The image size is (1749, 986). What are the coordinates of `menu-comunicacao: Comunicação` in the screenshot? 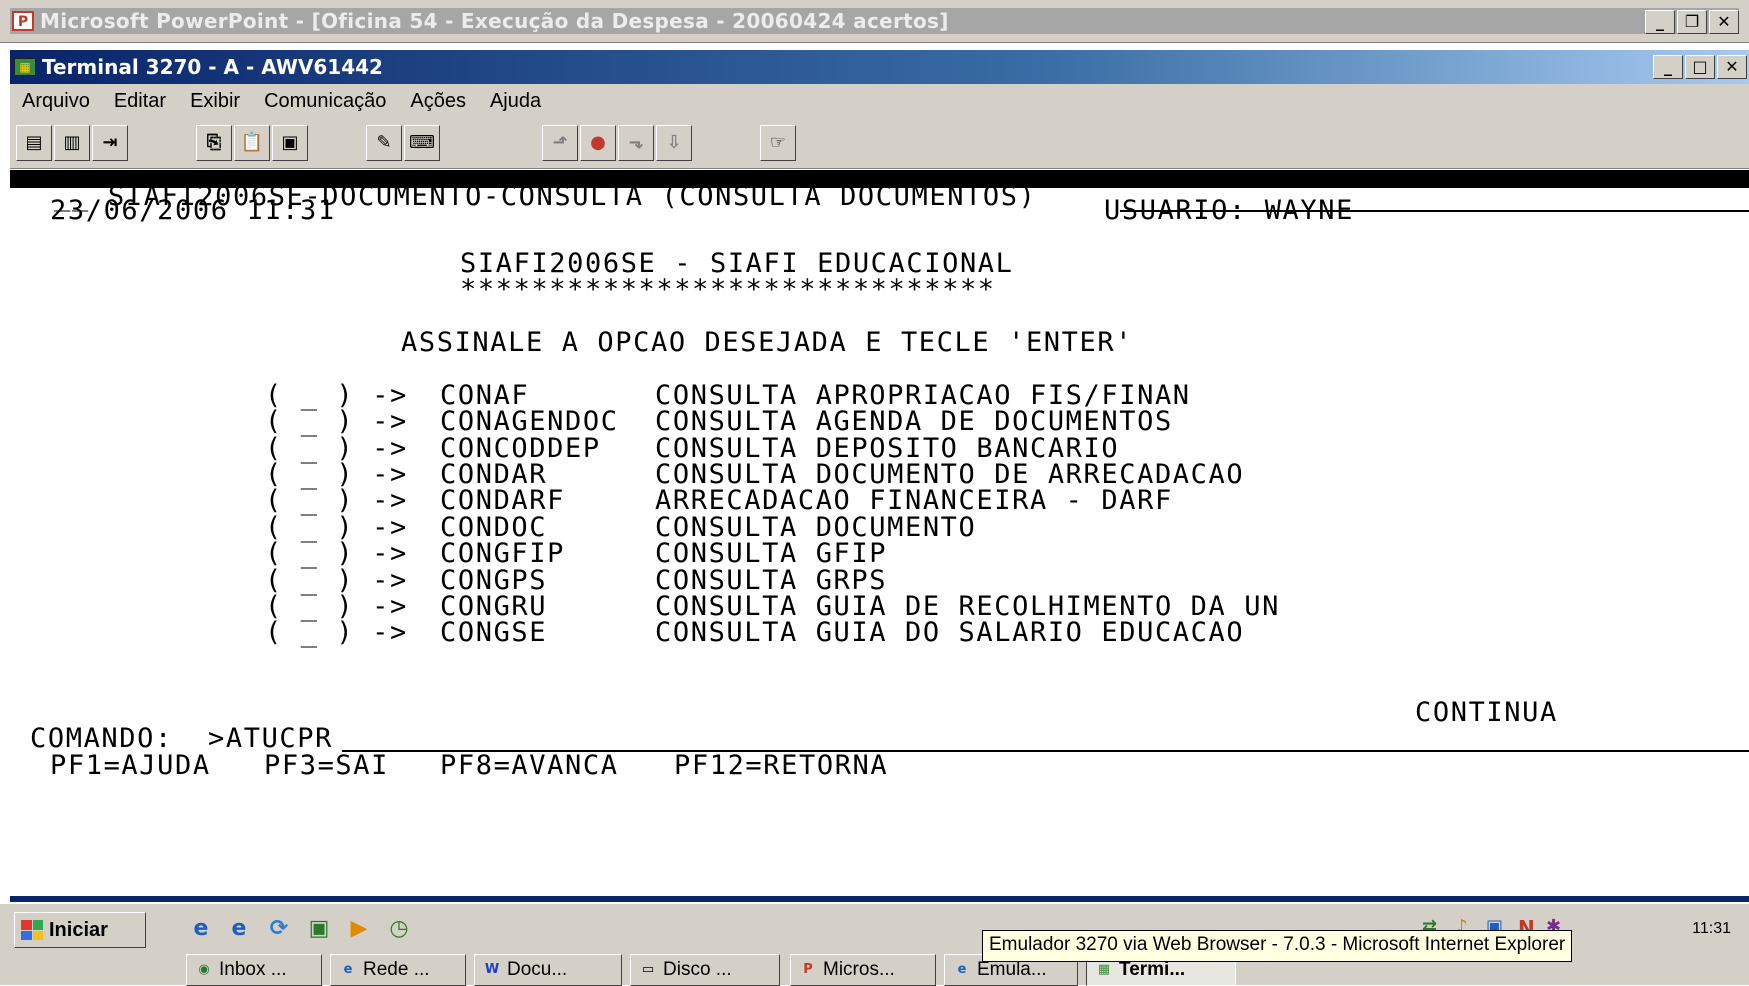 It's located at (325, 101).